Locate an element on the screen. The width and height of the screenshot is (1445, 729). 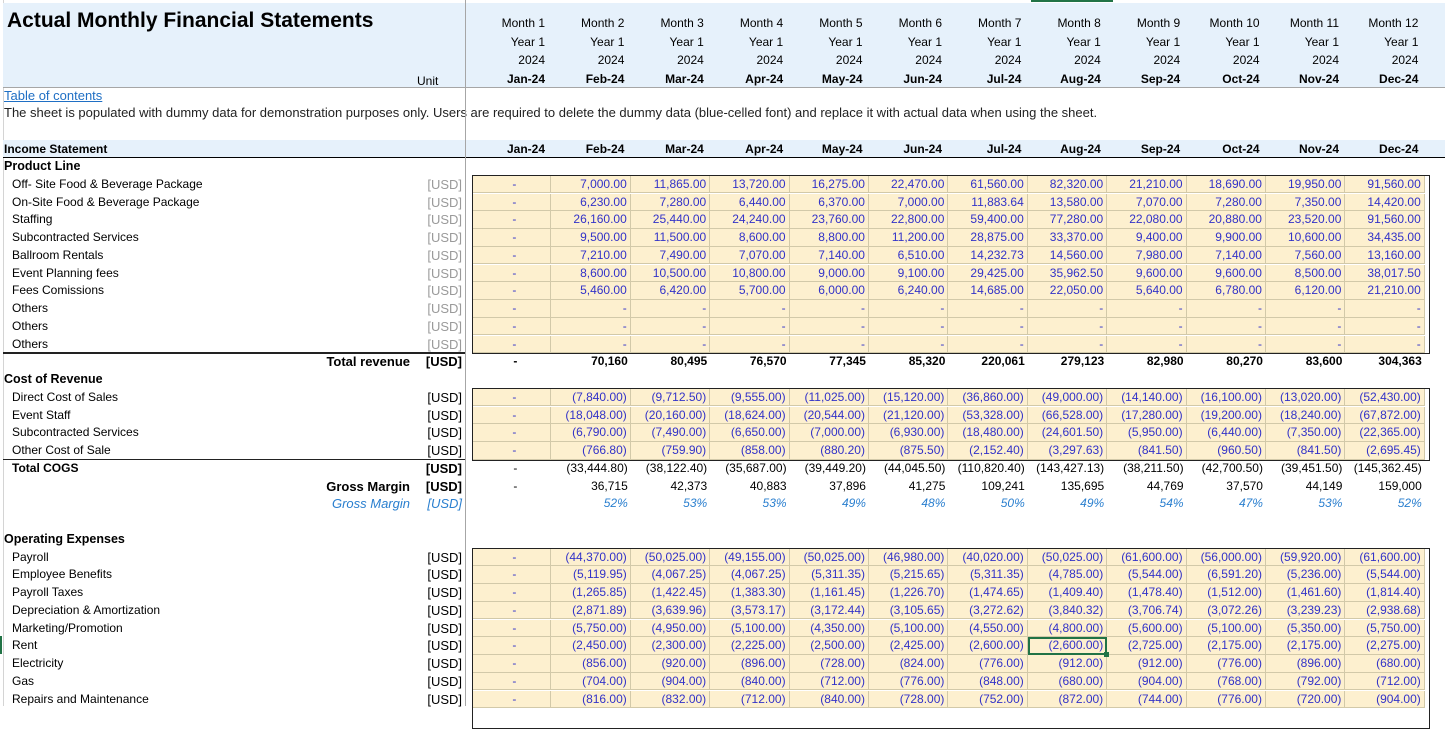
value-cell: 38,017.50 is located at coordinates (1384, 274).